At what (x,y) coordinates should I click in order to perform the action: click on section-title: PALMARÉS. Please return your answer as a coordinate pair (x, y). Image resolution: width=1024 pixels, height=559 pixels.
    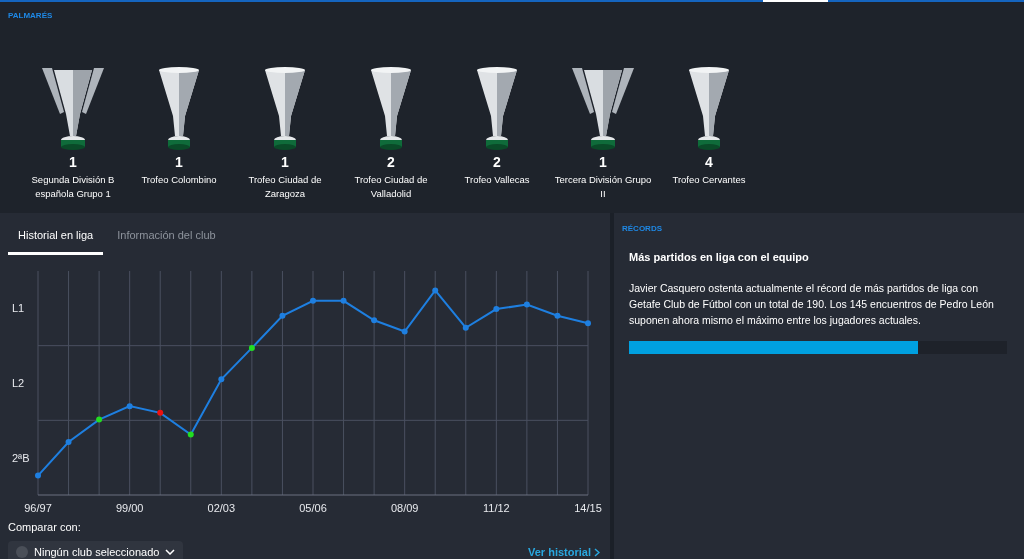
    Looking at the image, I should click on (31, 16).